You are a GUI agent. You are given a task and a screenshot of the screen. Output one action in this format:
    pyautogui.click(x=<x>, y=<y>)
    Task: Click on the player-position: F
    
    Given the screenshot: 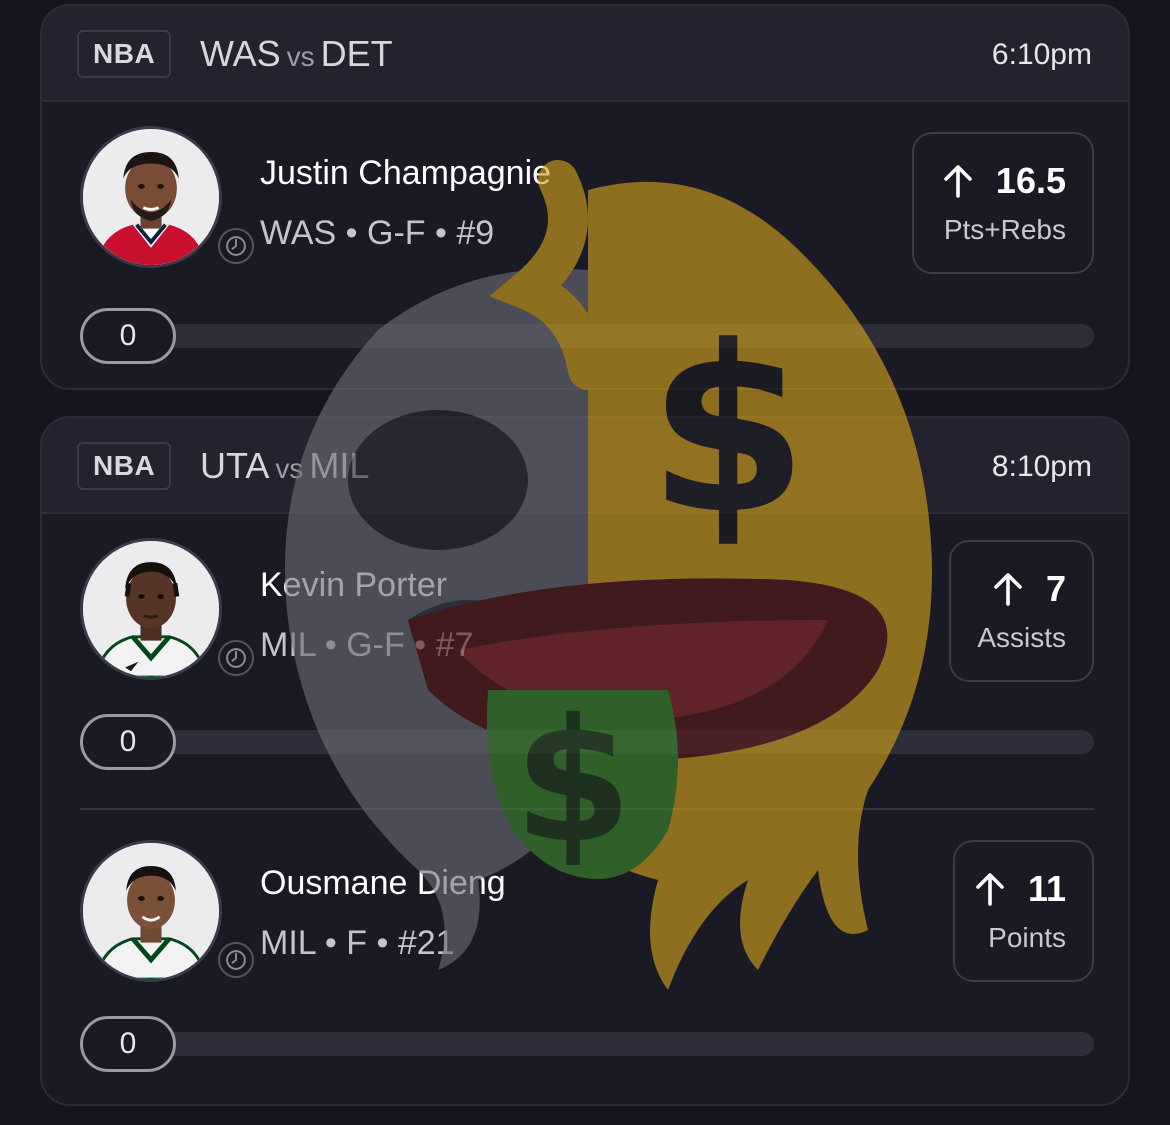 What is the action you would take?
    pyautogui.click(x=357, y=943)
    